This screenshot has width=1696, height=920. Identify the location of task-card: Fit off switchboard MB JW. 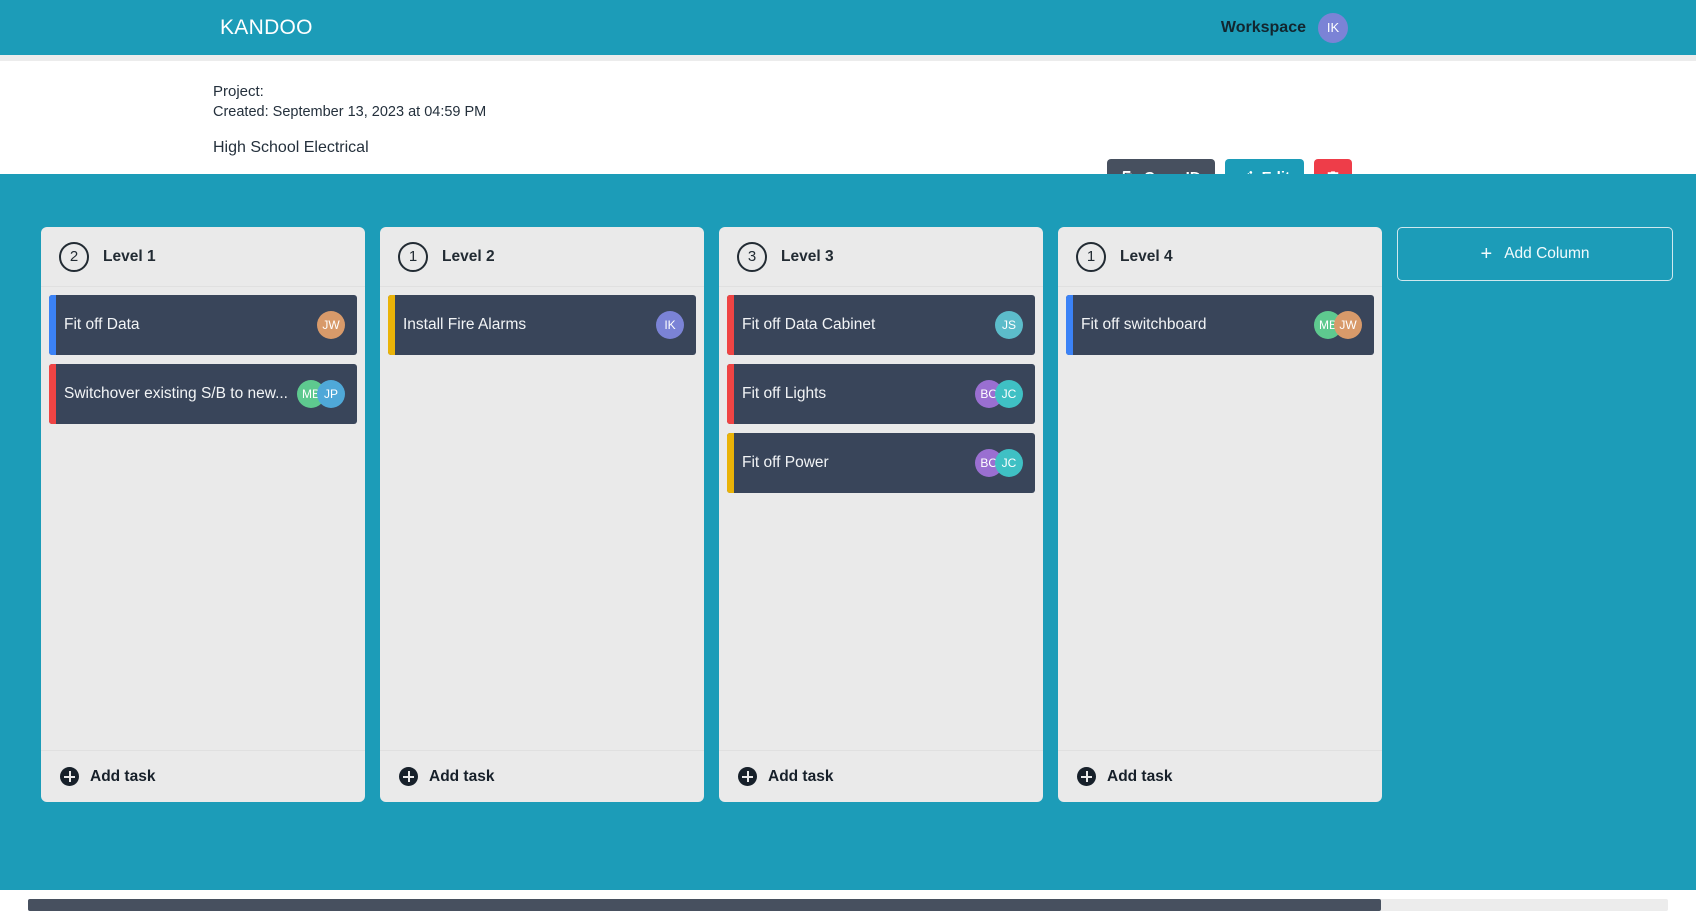
(1220, 325).